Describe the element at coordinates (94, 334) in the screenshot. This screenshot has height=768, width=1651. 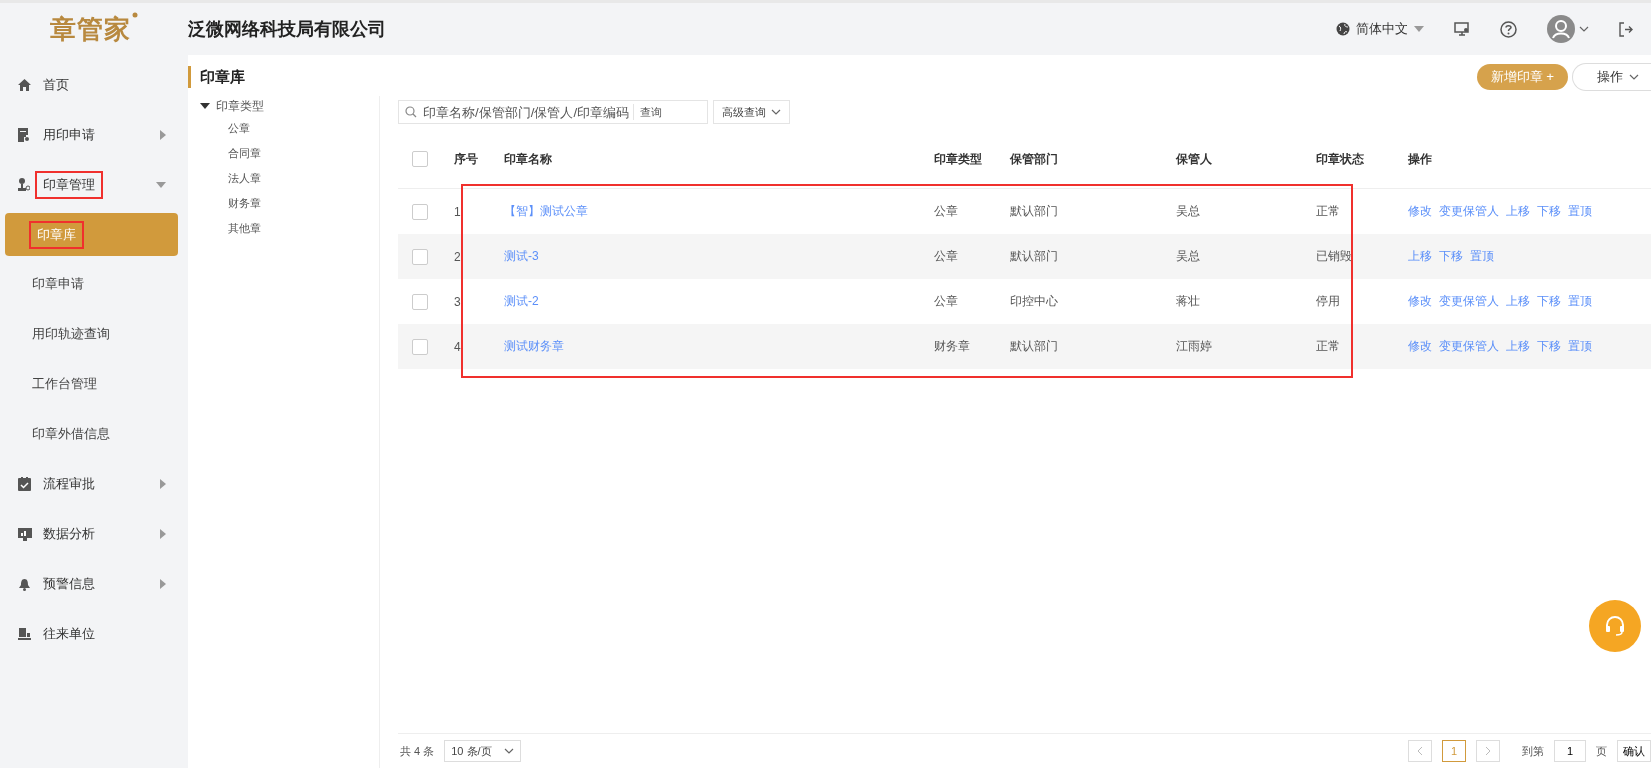
I see `nav-subitem: 用印轨迹查询` at that location.